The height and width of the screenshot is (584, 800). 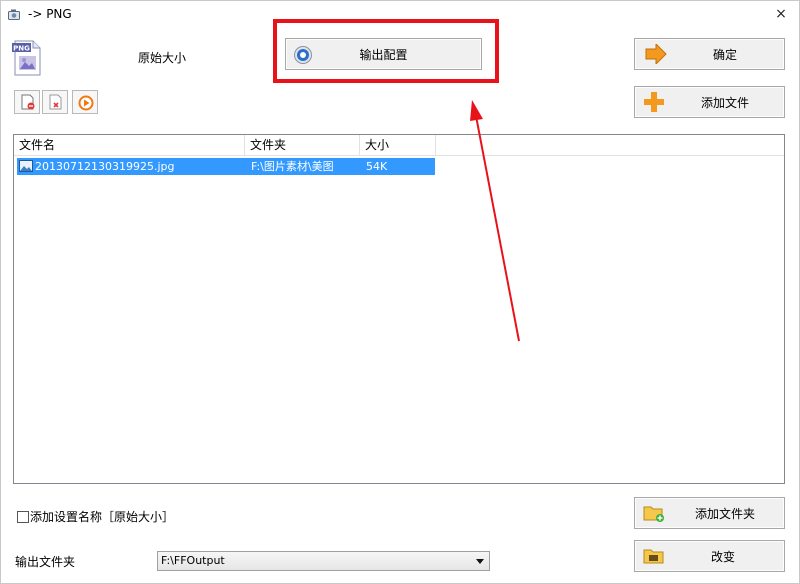 What do you see at coordinates (26, 166) in the screenshot?
I see `image-file-icon` at bounding box center [26, 166].